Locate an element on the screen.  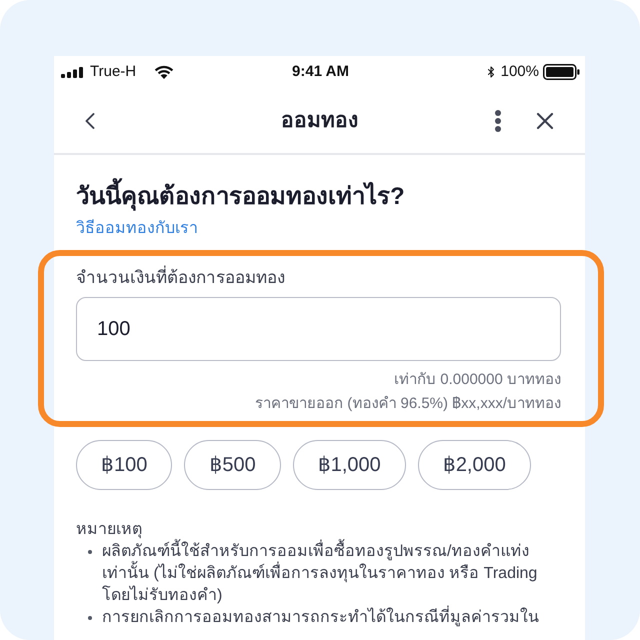
more-options-icon is located at coordinates (498, 121).